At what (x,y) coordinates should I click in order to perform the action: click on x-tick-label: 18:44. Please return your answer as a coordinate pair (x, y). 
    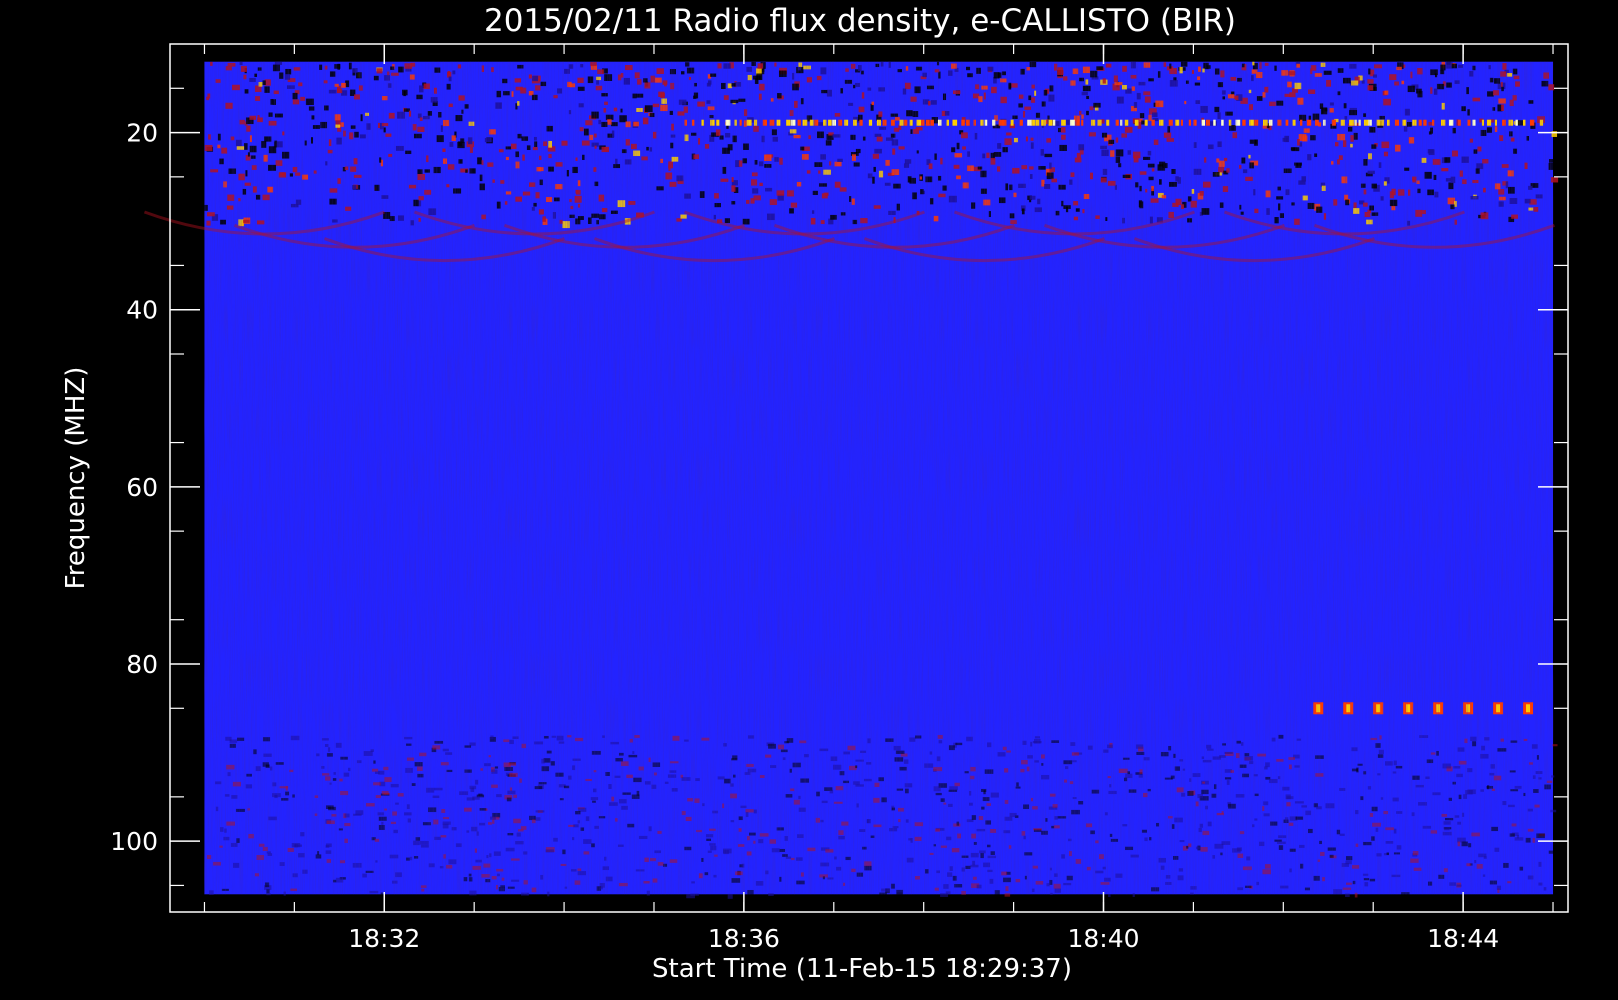
    Looking at the image, I should click on (1463, 938).